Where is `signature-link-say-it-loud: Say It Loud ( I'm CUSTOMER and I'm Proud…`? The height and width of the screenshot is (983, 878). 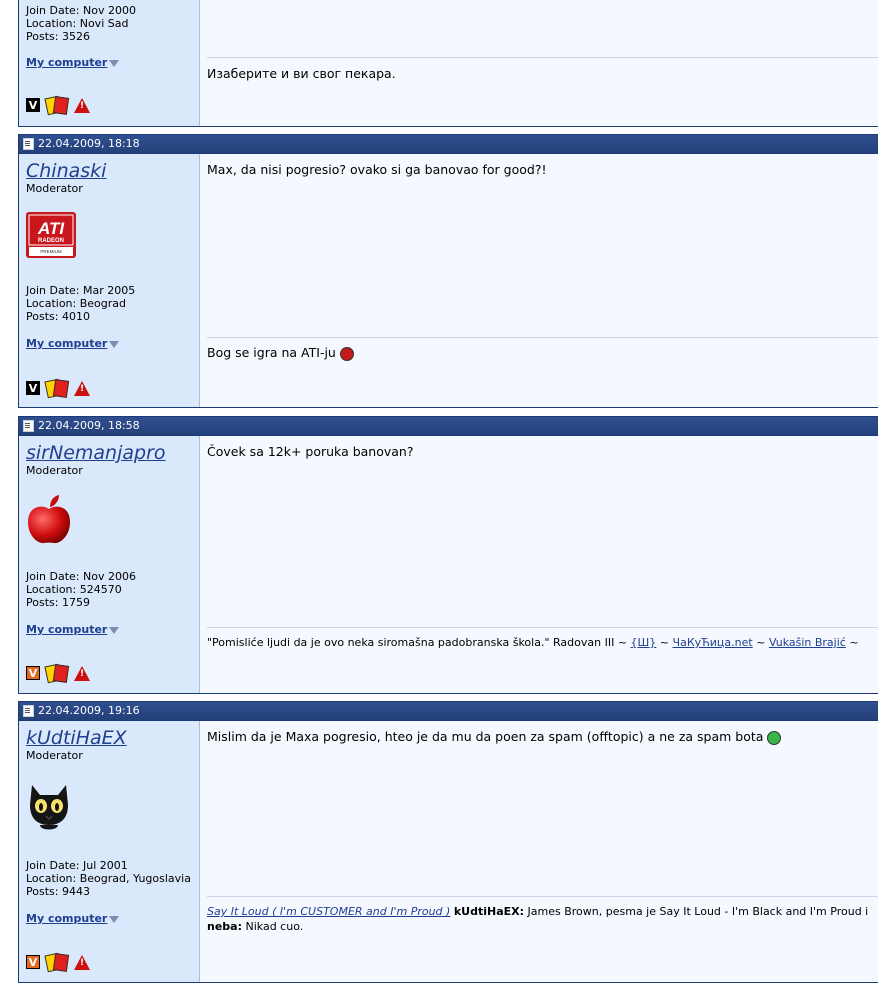
signature-link-say-it-loud: Say It Loud ( I'm CUSTOMER and I'm Proud… is located at coordinates (328, 911).